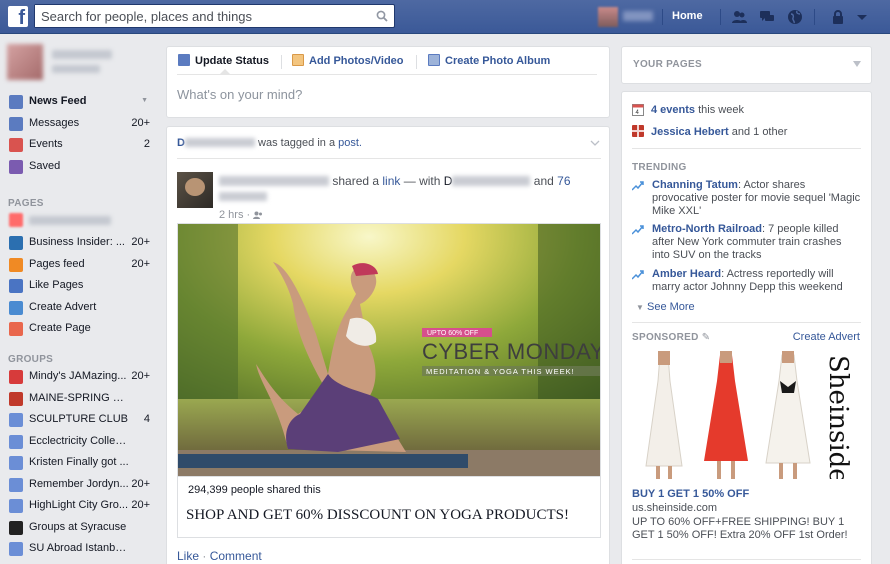 Image resolution: width=890 pixels, height=564 pixels. Describe the element at coordinates (795, 17) in the screenshot. I see `notifications-globe-icon` at that location.